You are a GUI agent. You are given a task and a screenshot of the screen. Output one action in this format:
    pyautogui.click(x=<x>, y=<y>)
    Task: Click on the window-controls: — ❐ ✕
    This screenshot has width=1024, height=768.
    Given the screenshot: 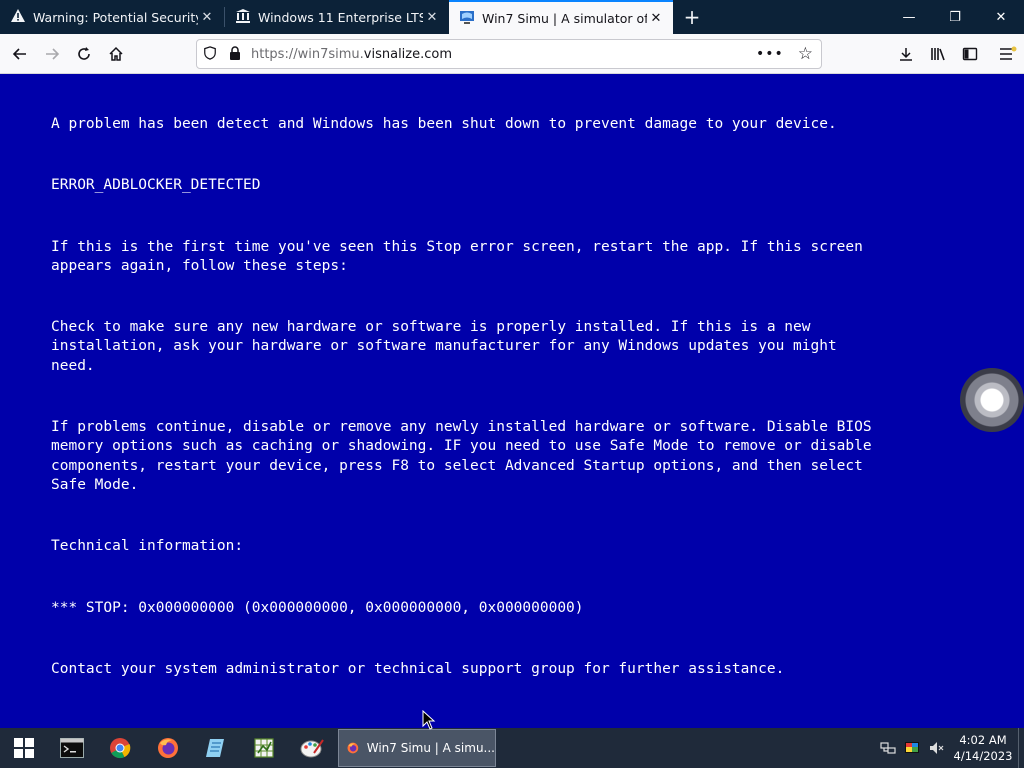 What is the action you would take?
    pyautogui.click(x=955, y=17)
    